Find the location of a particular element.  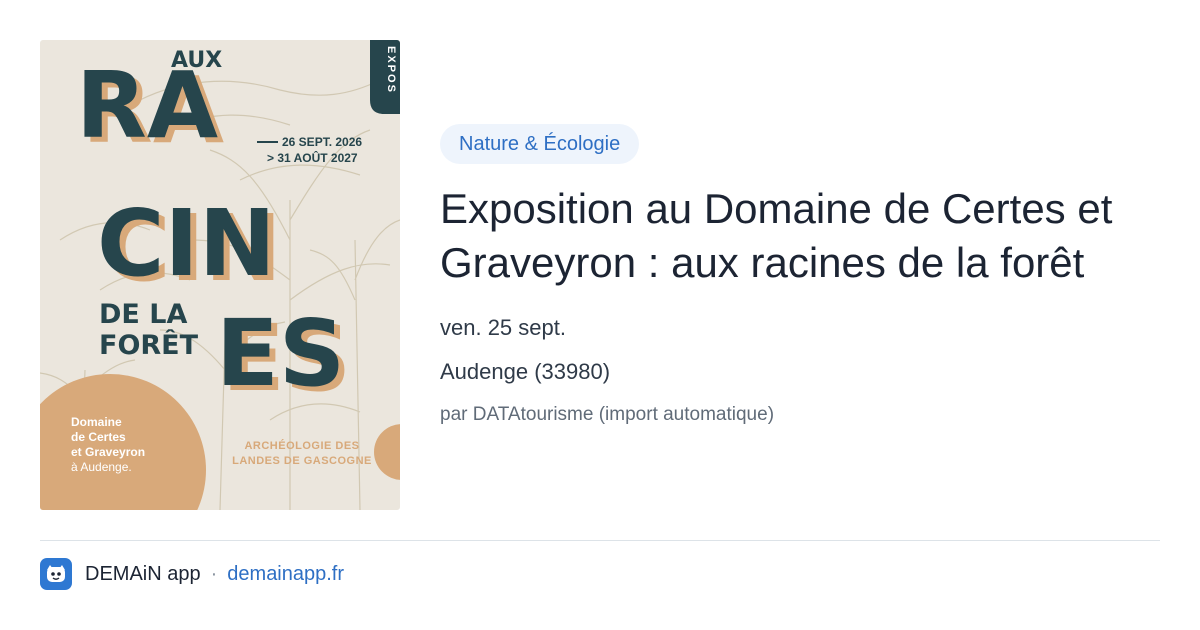

poster-title-ra: RA is located at coordinates (147, 105).